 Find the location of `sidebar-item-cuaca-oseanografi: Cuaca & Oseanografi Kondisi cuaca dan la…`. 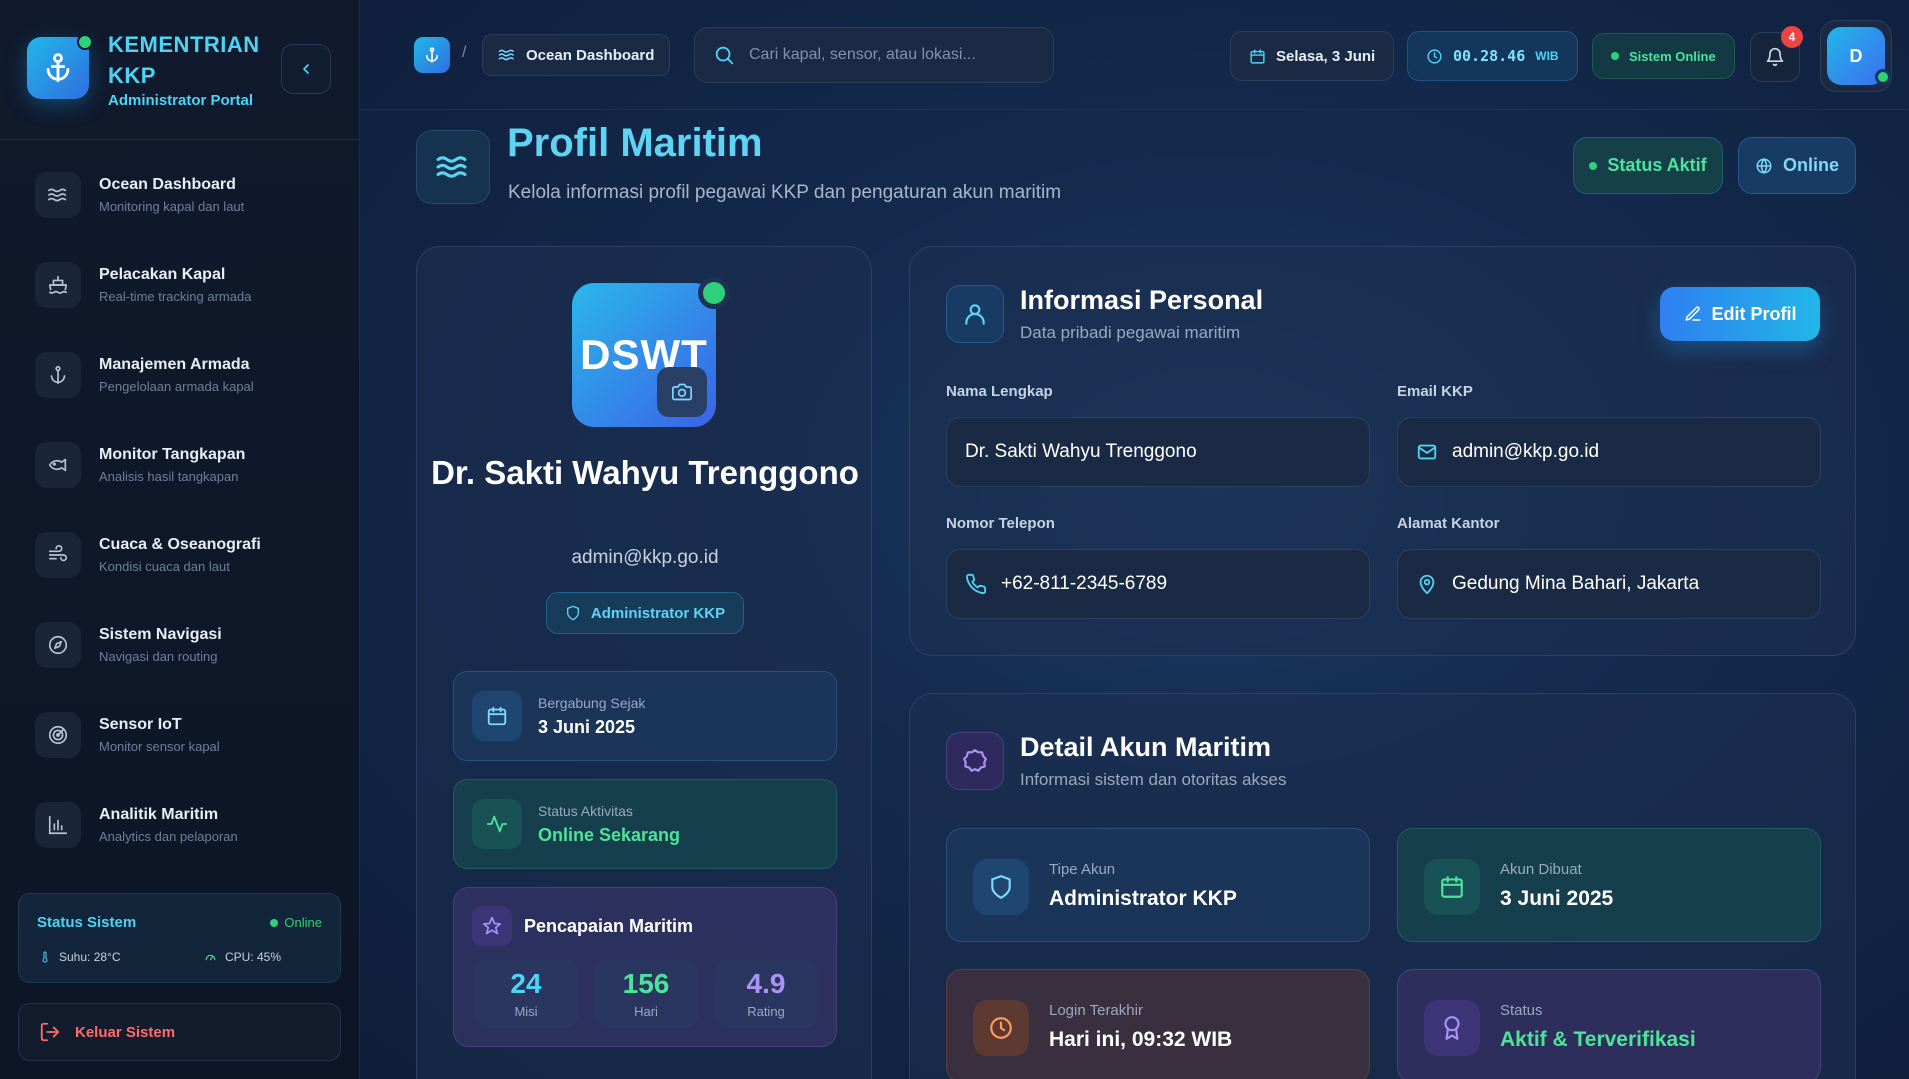

sidebar-item-cuaca-oseanografi: Cuaca & Oseanografi Kondisi cuaca dan la… is located at coordinates (179, 555).